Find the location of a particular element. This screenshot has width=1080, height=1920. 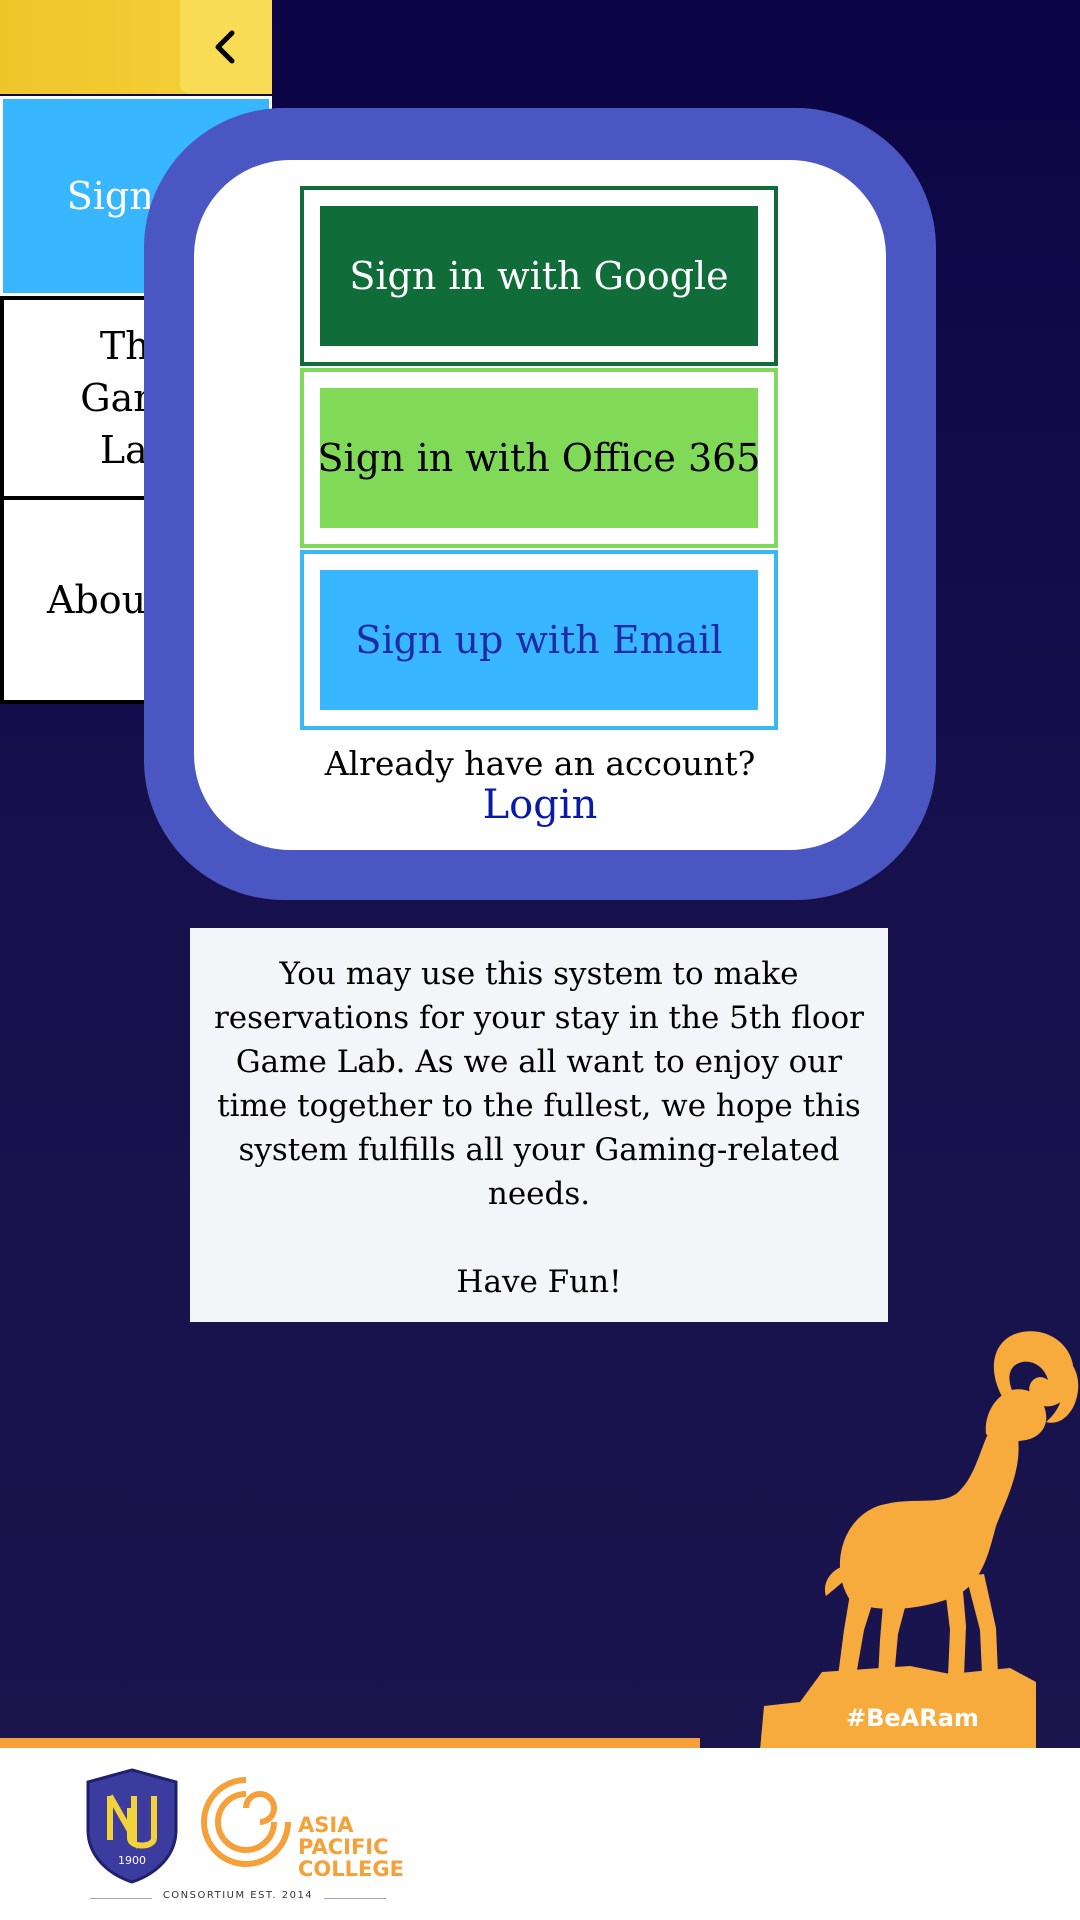

email-signup-button: Sign up with Email is located at coordinates (539, 640).